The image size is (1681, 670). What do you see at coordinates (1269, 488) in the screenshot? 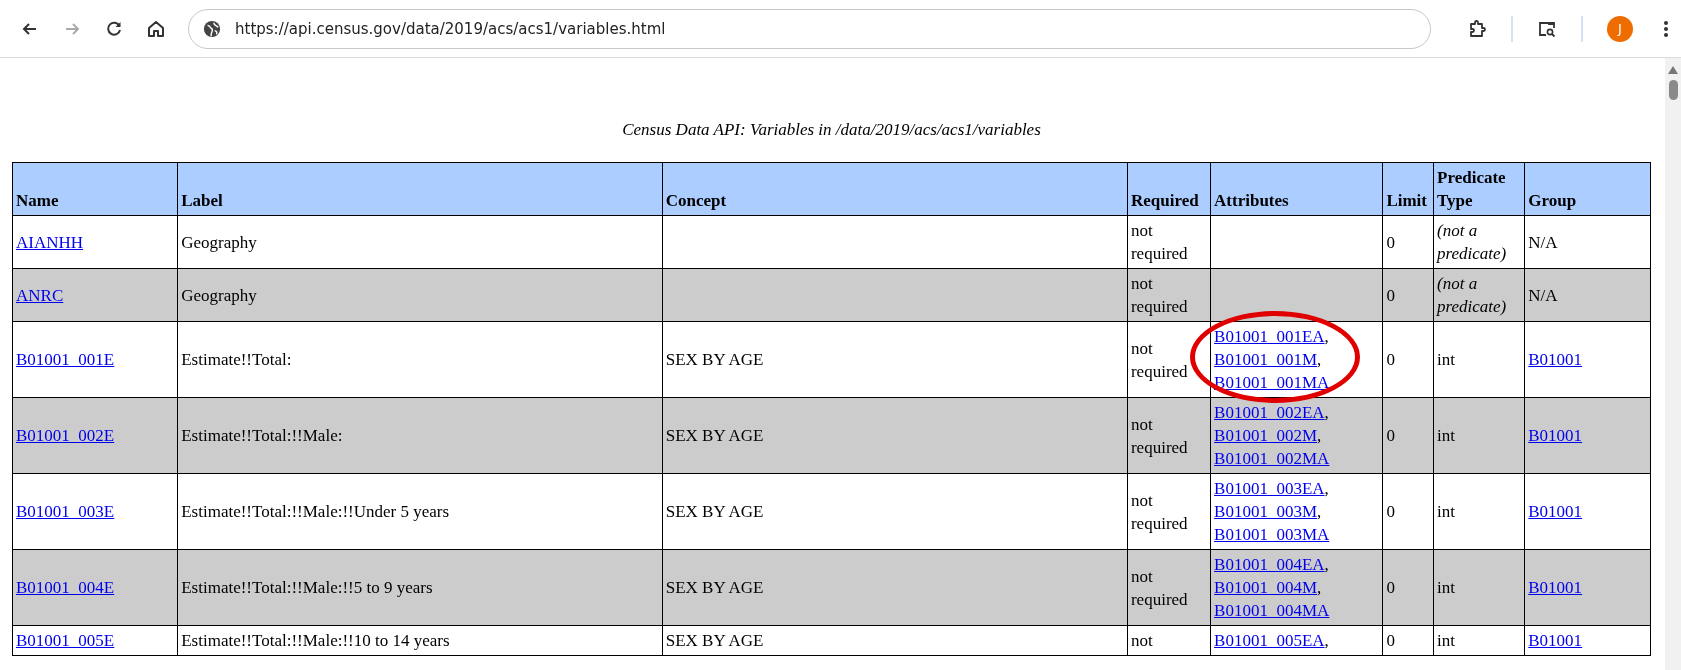
I see `attribute-link: B01001_003EA` at bounding box center [1269, 488].